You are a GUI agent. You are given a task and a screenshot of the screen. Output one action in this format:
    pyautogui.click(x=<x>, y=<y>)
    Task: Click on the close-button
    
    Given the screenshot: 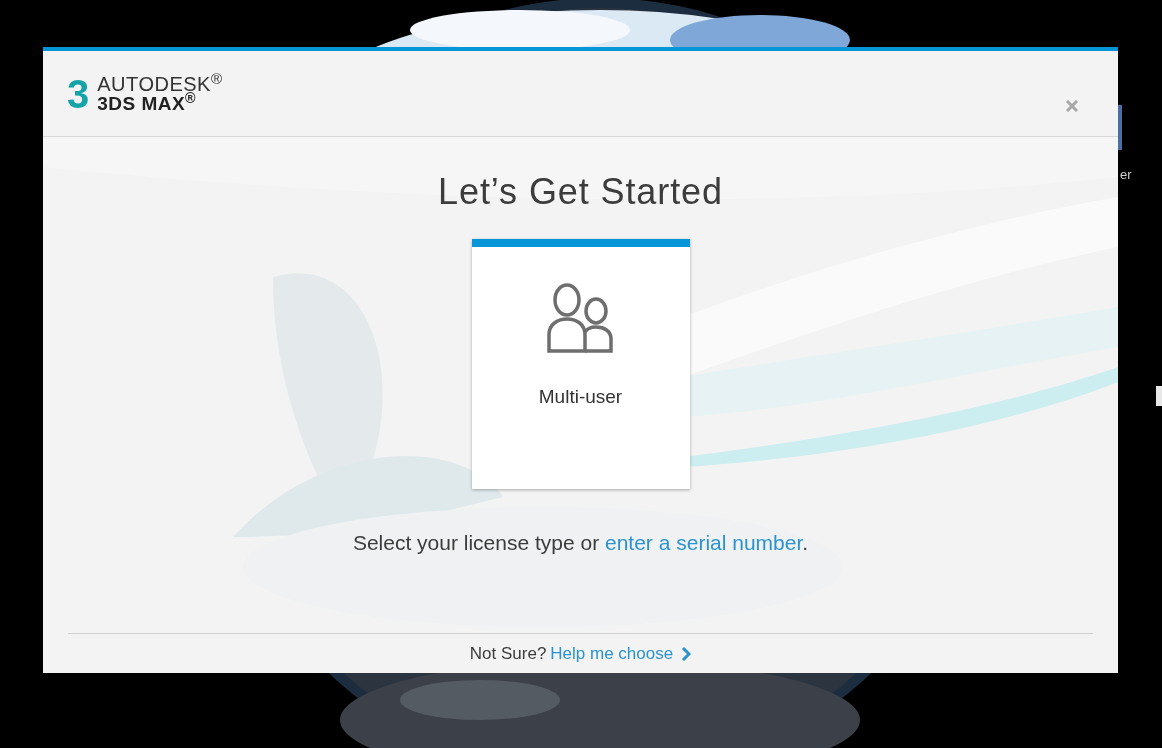 What is the action you would take?
    pyautogui.click(x=1072, y=105)
    